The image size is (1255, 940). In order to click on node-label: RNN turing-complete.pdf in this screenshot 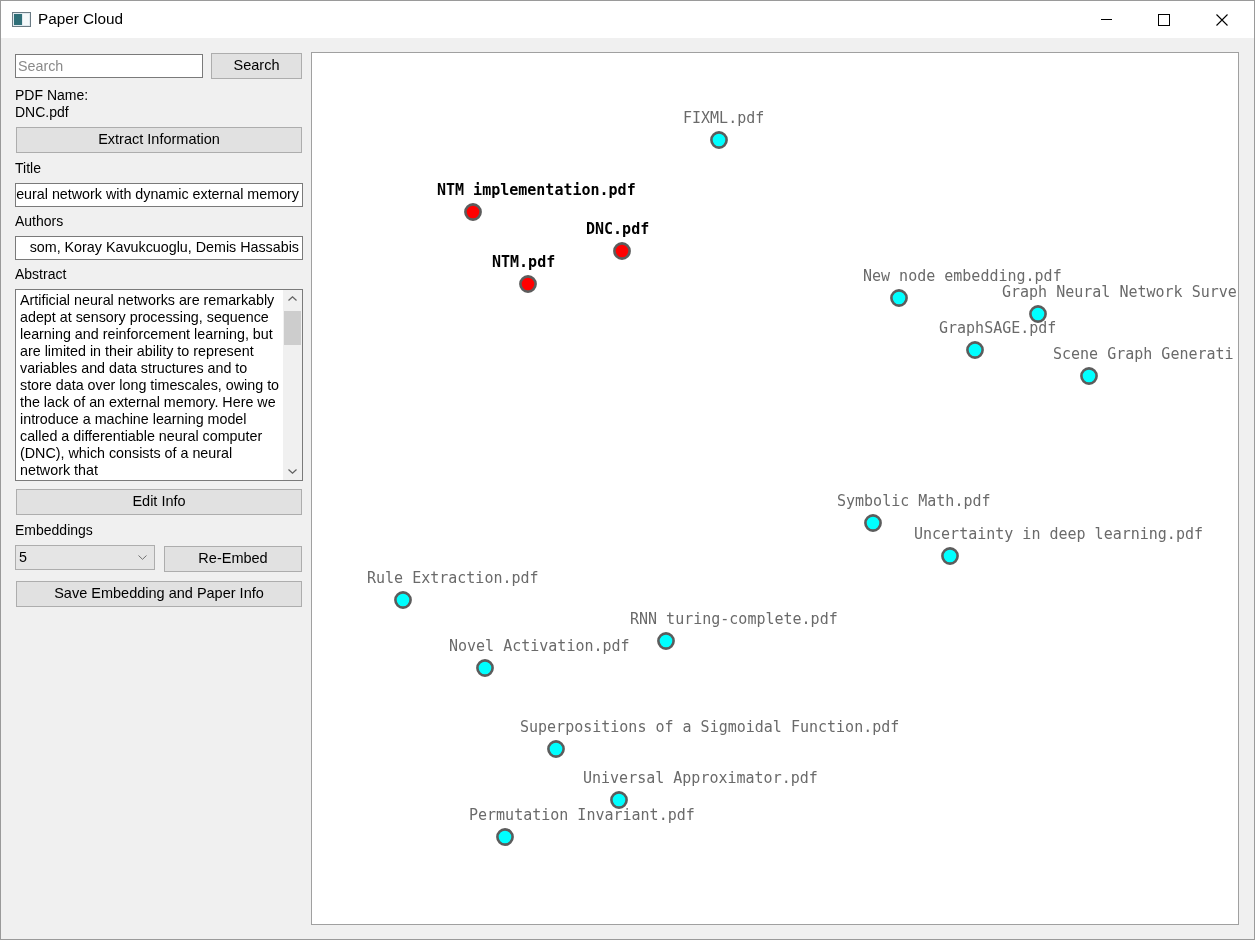, I will do `click(734, 619)`.